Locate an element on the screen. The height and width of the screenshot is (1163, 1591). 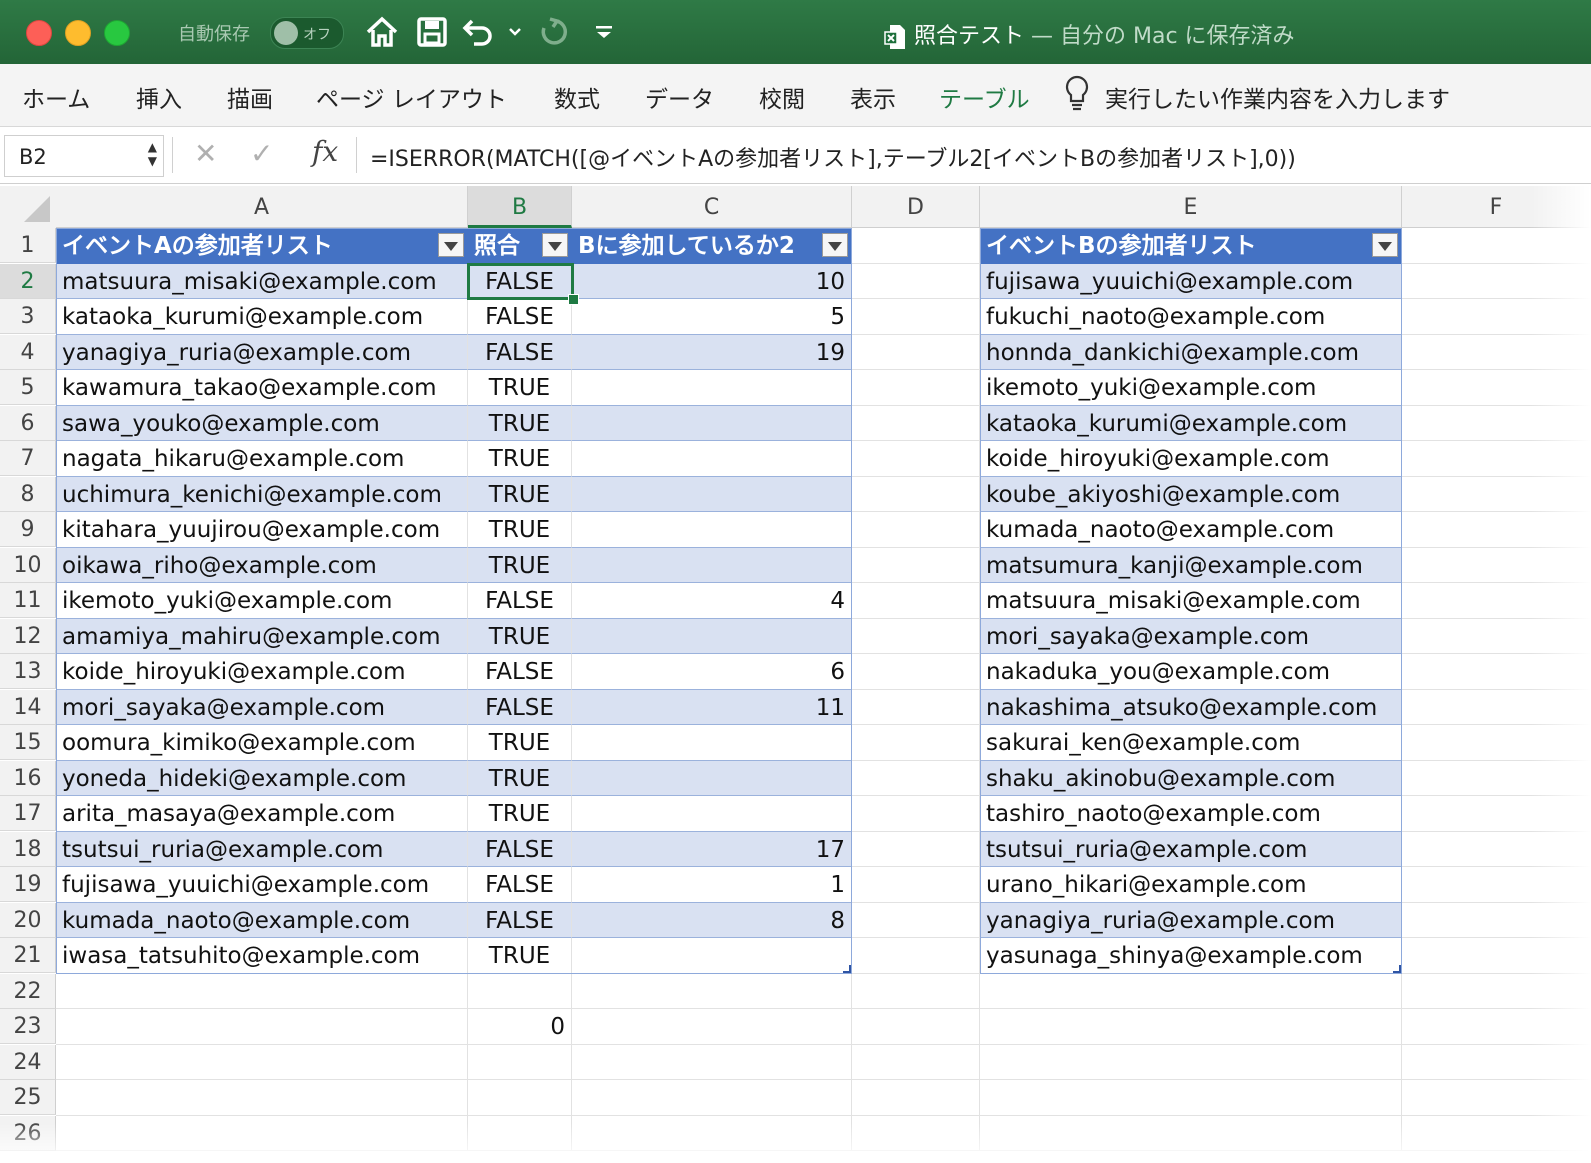
table-cell-email-b: yanagiya_ruria@example.com is located at coordinates (1191, 920).